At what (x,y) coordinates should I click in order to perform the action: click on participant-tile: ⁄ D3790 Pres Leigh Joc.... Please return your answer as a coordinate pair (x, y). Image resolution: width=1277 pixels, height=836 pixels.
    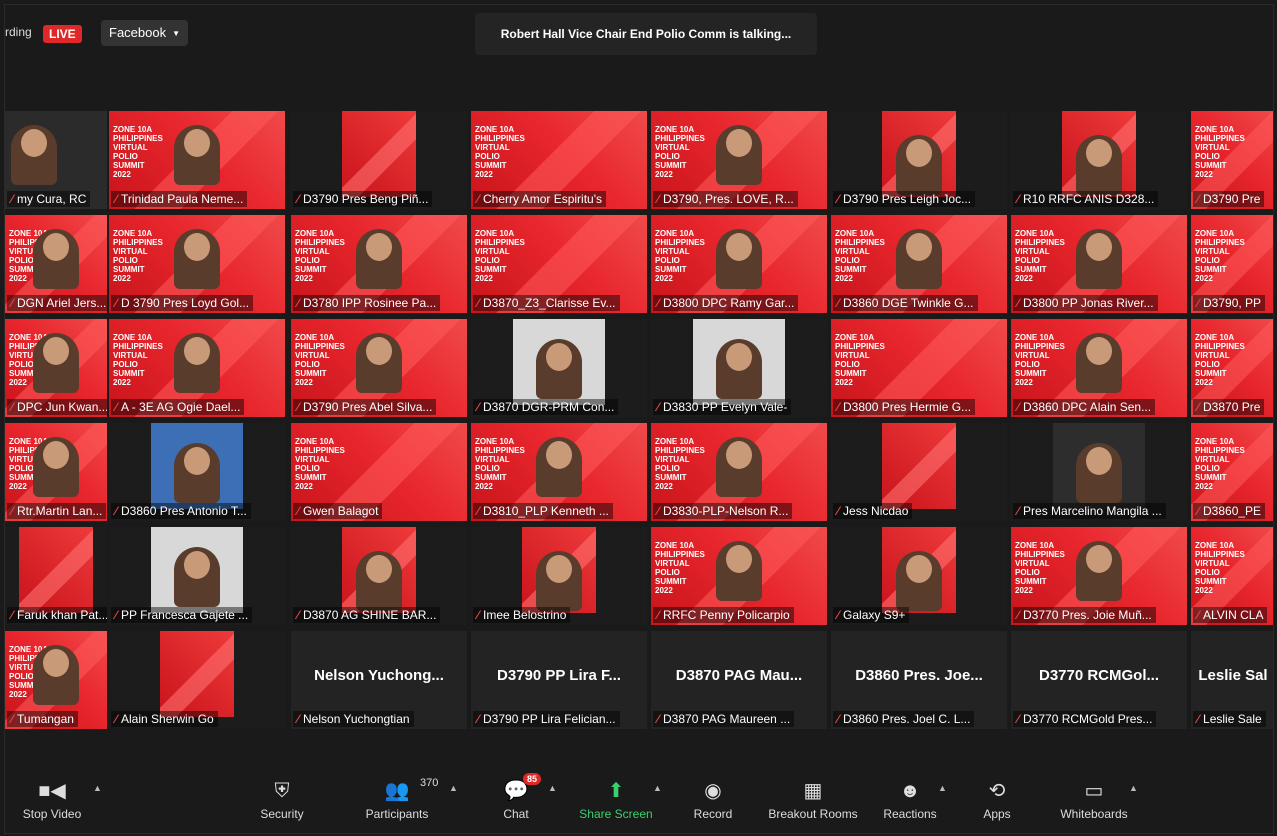
    Looking at the image, I should click on (919, 160).